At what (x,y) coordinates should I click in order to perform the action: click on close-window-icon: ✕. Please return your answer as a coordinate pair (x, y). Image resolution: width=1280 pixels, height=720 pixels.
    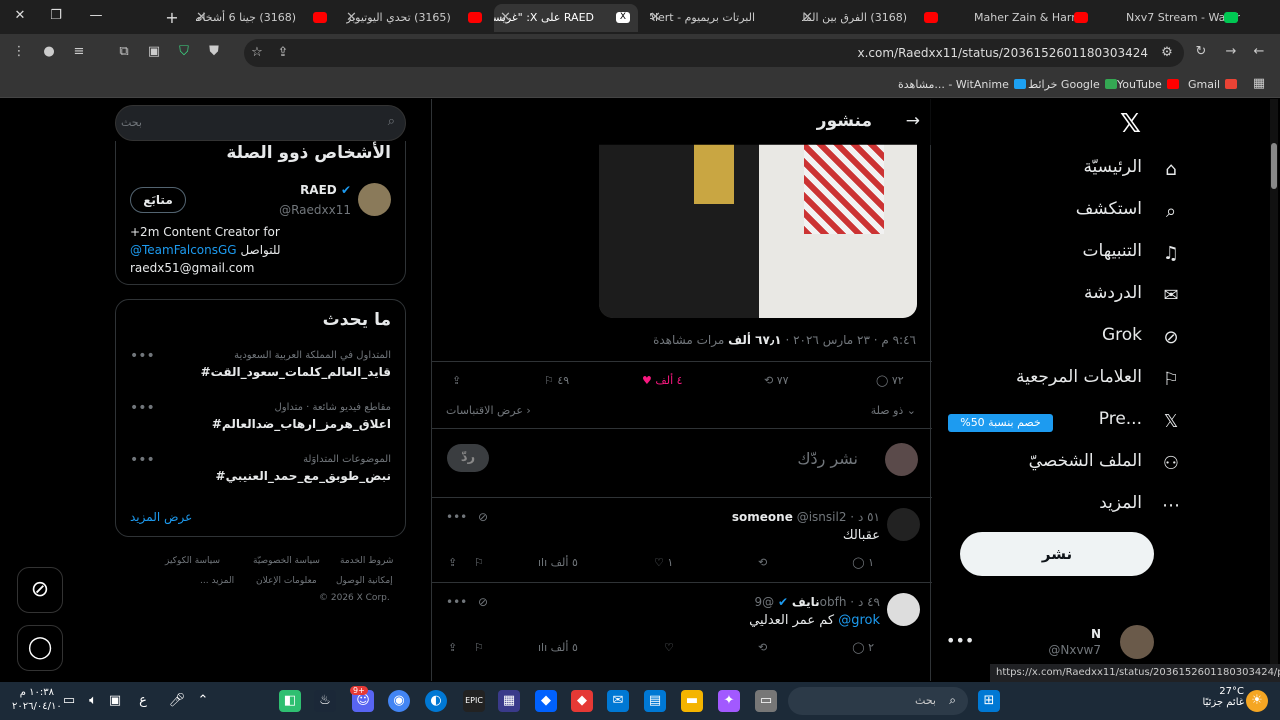
    Looking at the image, I should click on (20, 17).